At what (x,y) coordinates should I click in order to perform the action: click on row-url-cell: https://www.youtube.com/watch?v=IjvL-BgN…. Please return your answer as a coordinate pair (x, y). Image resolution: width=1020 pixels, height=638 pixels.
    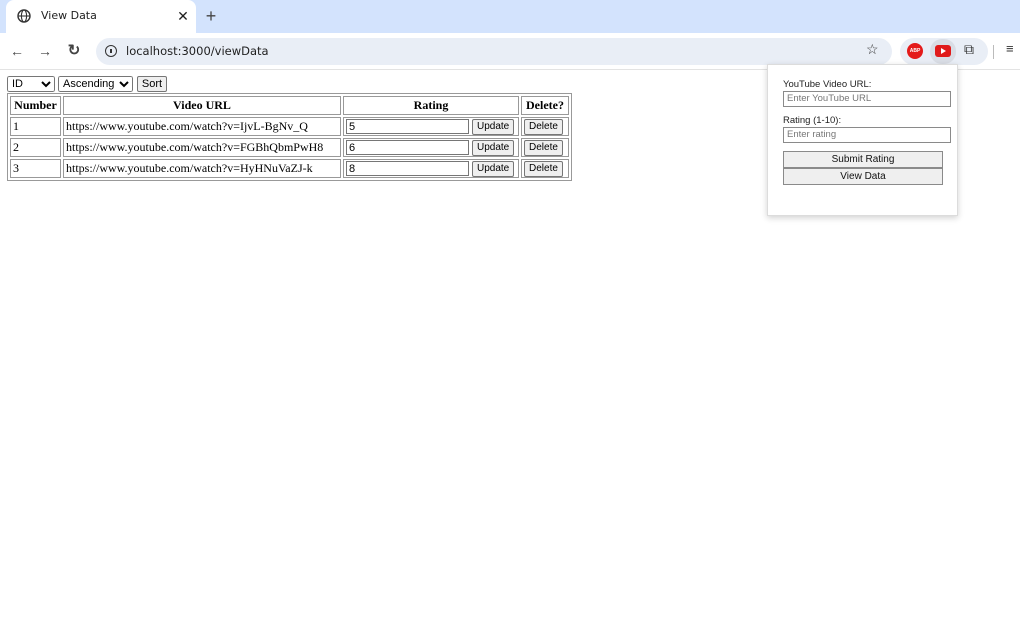
    Looking at the image, I should click on (202, 126).